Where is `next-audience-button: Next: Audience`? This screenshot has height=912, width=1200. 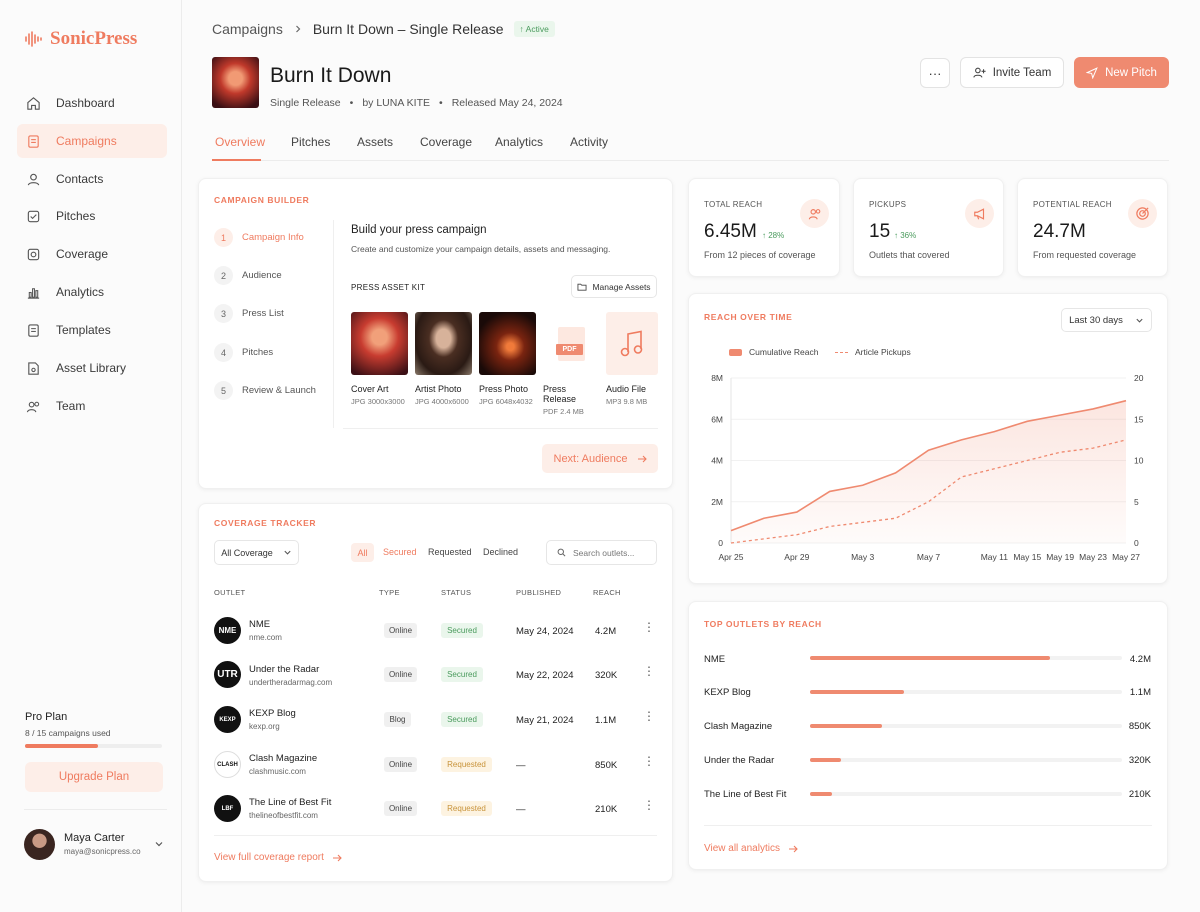
next-audience-button: Next: Audience is located at coordinates (600, 458).